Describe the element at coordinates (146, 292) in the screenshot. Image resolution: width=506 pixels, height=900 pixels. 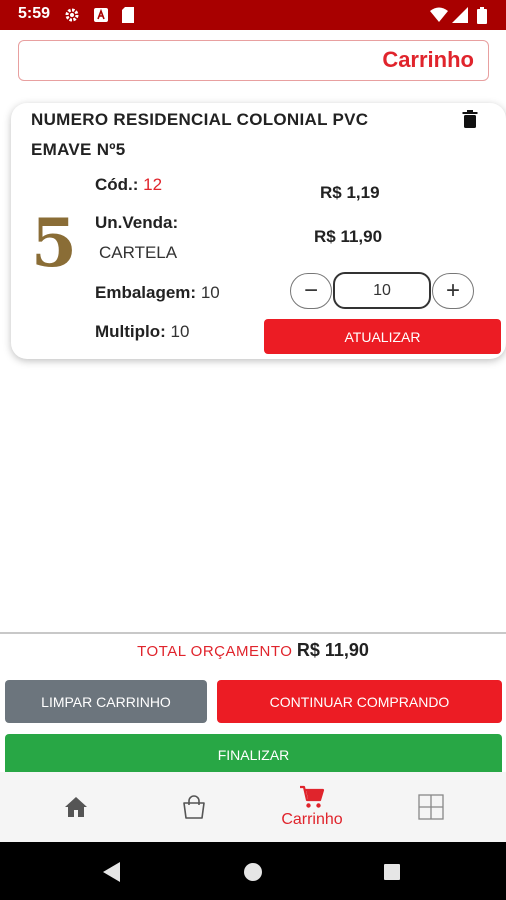
I see `packaging-label: Embalagem:` at that location.